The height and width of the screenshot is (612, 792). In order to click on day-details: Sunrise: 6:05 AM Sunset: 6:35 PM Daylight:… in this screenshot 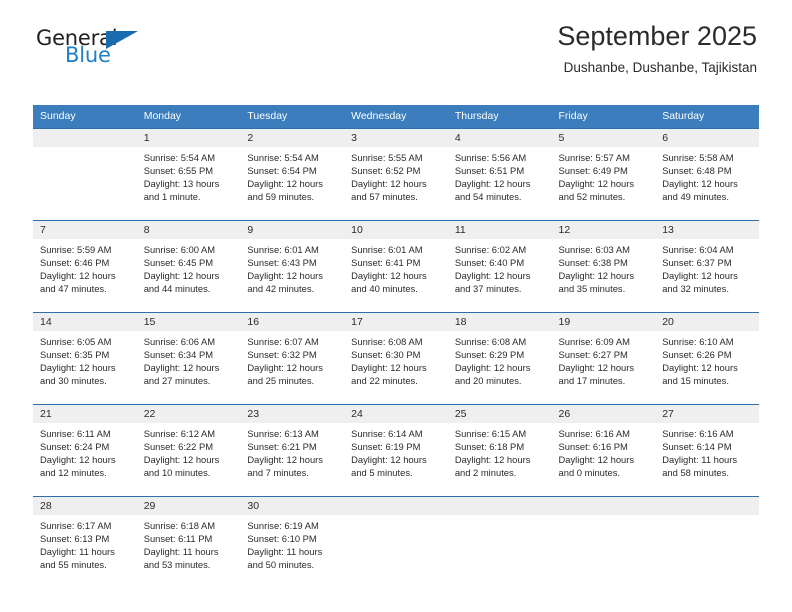, I will do `click(85, 359)`.